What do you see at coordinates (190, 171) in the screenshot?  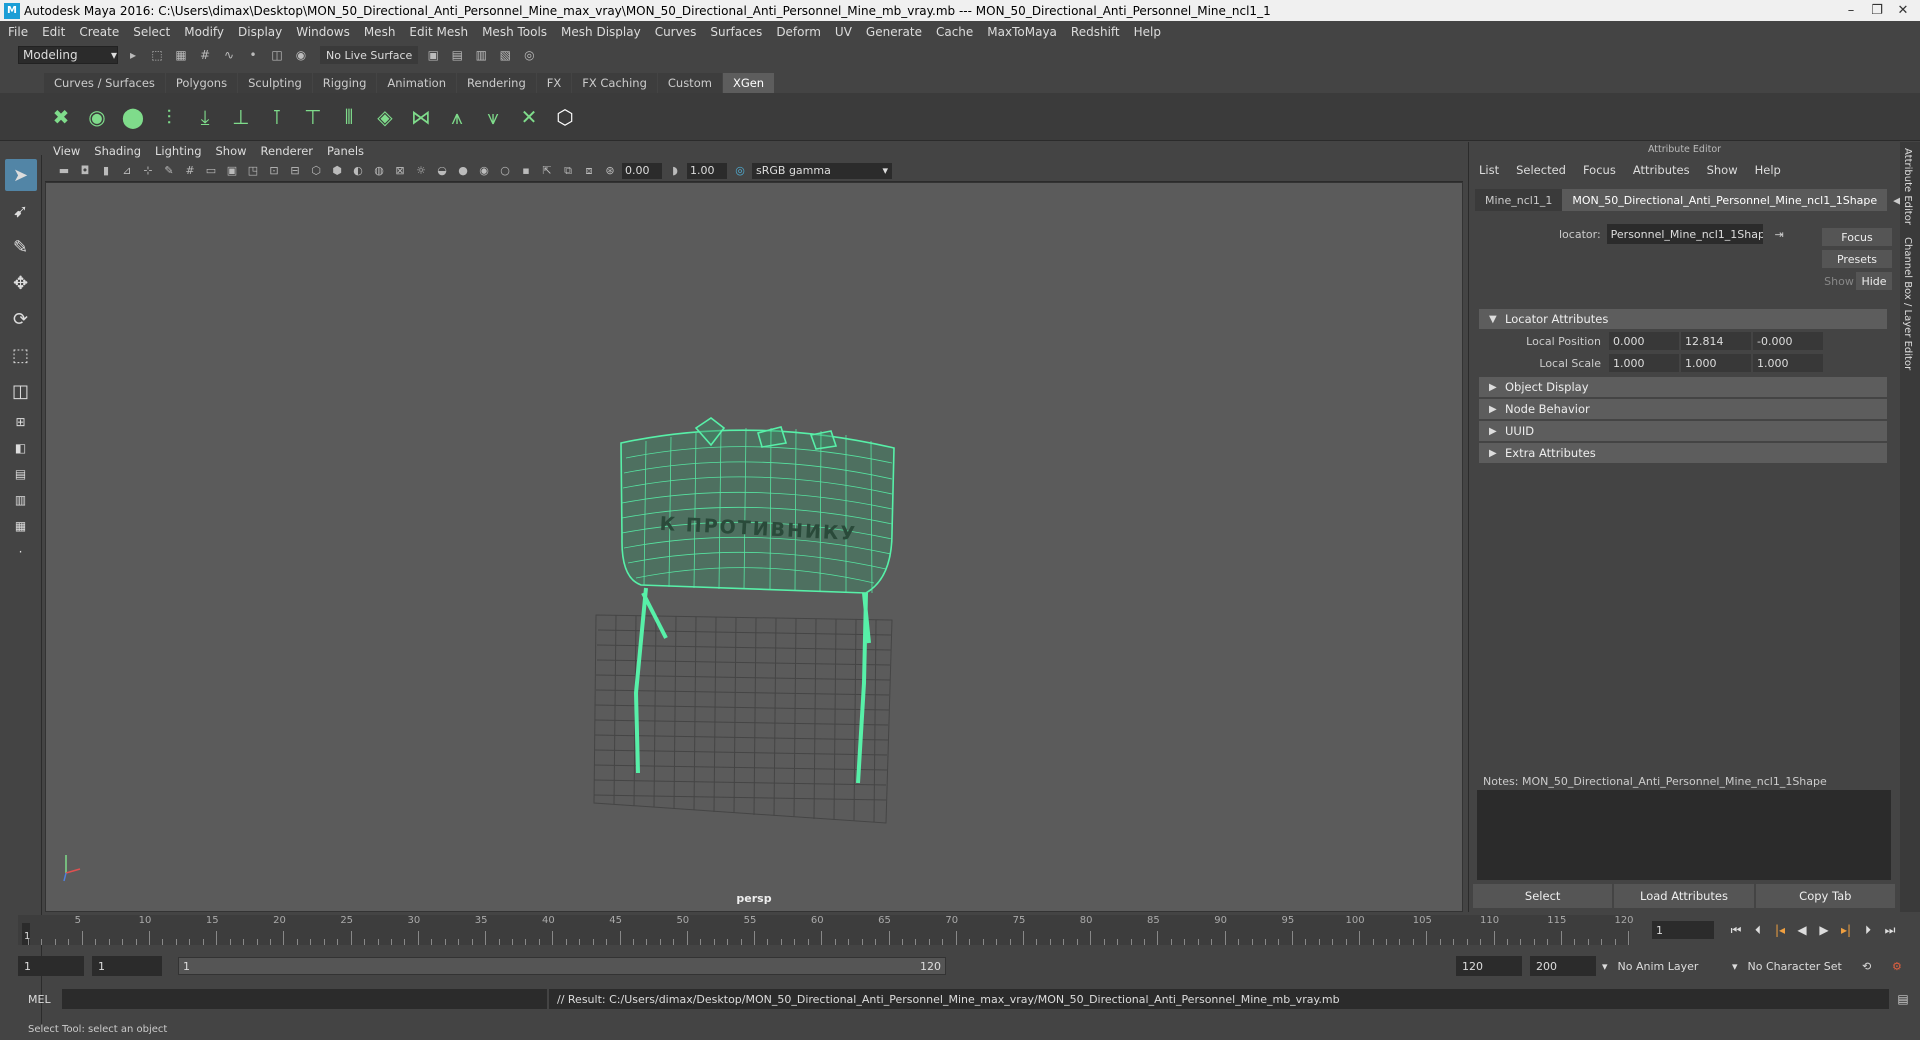 I see `grid-icon: #` at bounding box center [190, 171].